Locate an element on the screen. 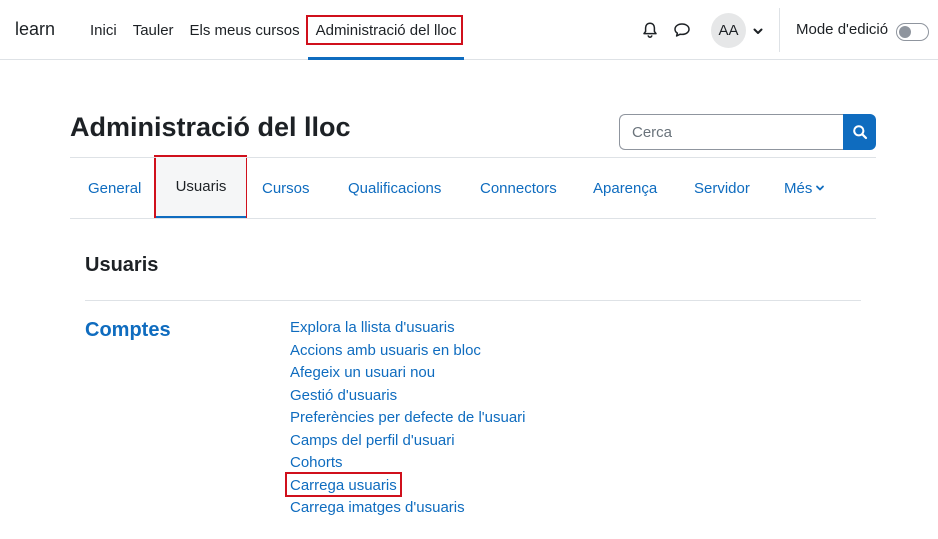 The image size is (938, 539). edit-mode-label: Mode d'edició is located at coordinates (842, 29).